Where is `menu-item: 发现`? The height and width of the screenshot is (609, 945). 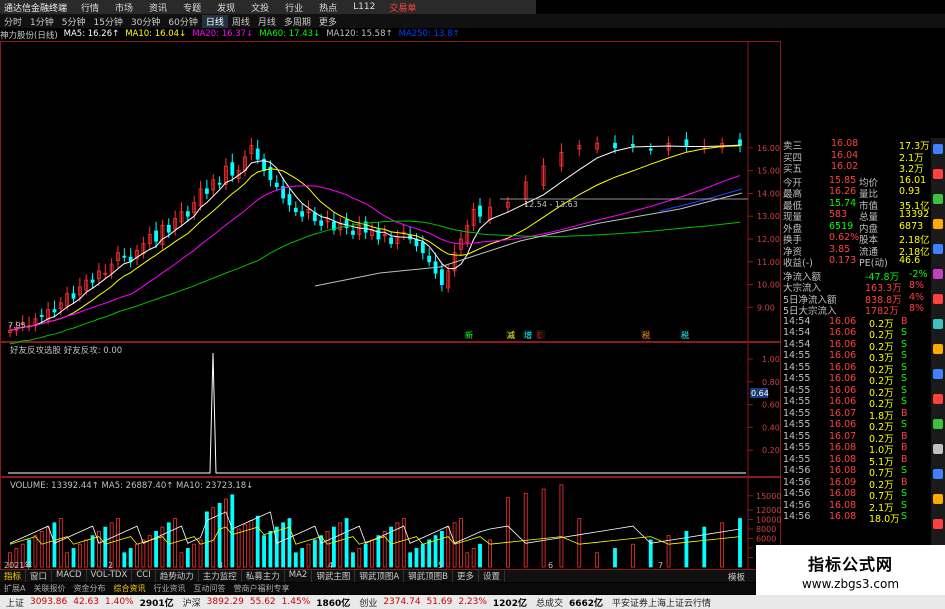 menu-item: 发现 is located at coordinates (226, 7).